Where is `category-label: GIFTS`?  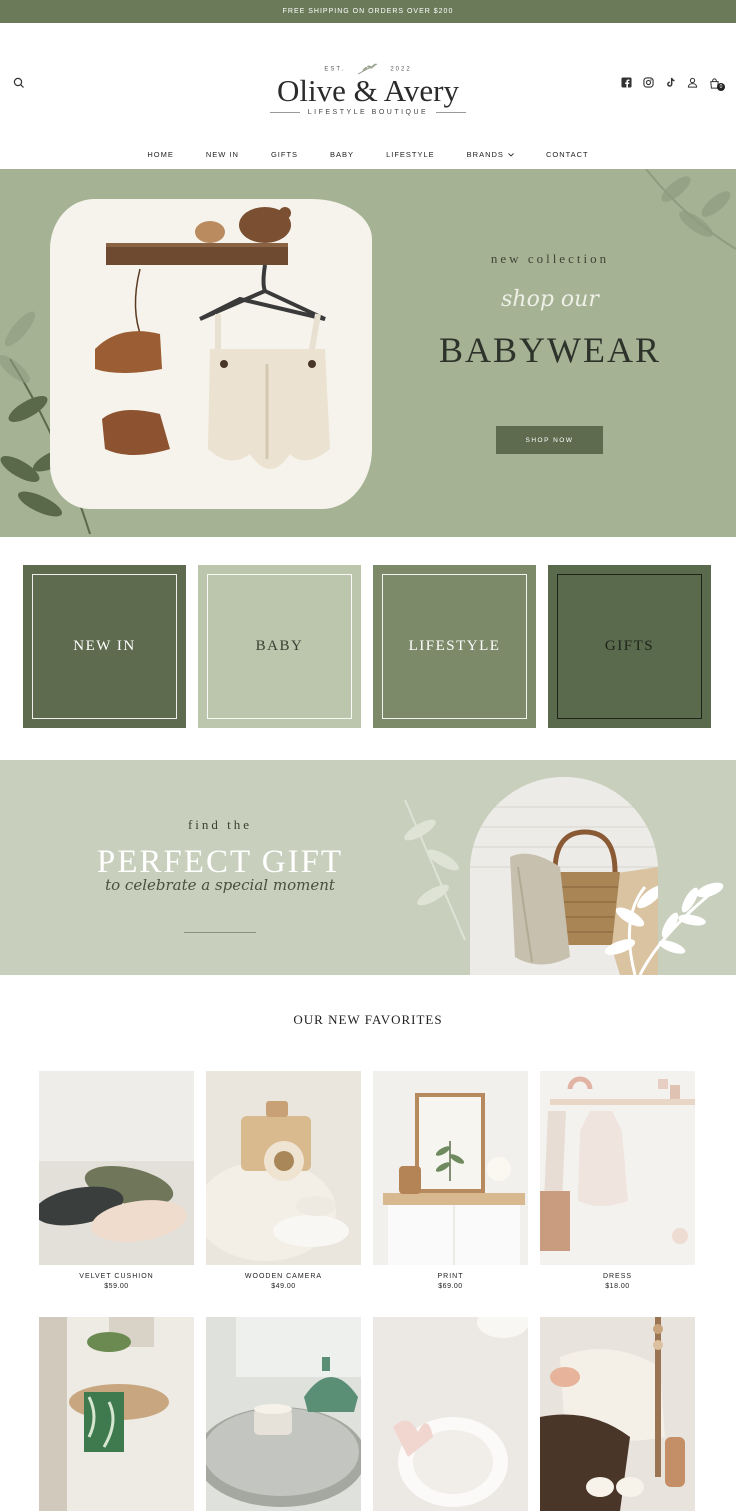 category-label: GIFTS is located at coordinates (629, 646).